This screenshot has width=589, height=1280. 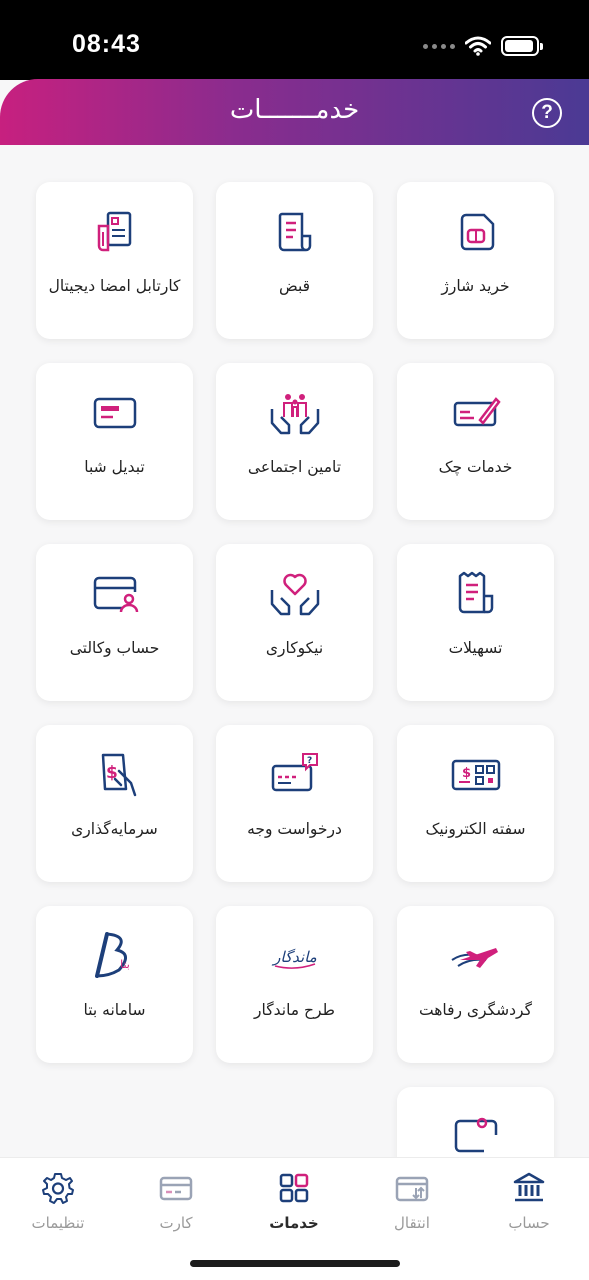 What do you see at coordinates (475, 441) in the screenshot?
I see `service-tile-cheque: خدمات چک` at bounding box center [475, 441].